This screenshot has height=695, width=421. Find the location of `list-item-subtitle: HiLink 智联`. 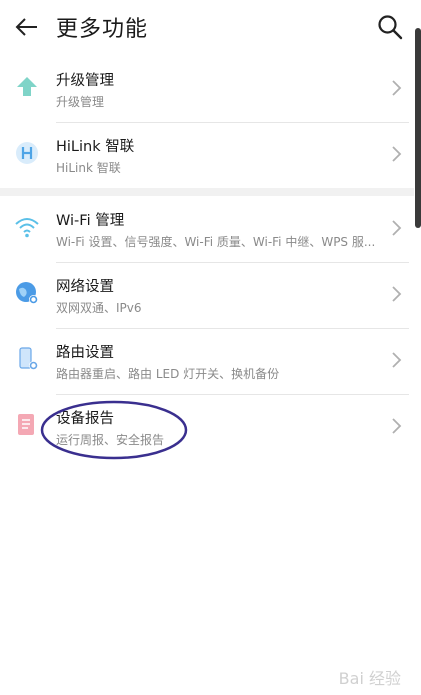

list-item-subtitle: HiLink 智联 is located at coordinates (88, 168).